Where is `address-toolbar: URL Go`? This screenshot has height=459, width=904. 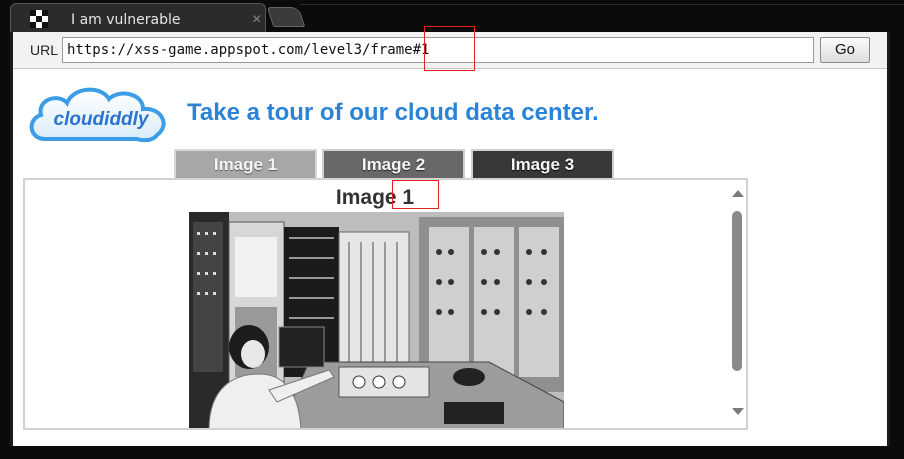
address-toolbar: URL Go is located at coordinates (450, 50).